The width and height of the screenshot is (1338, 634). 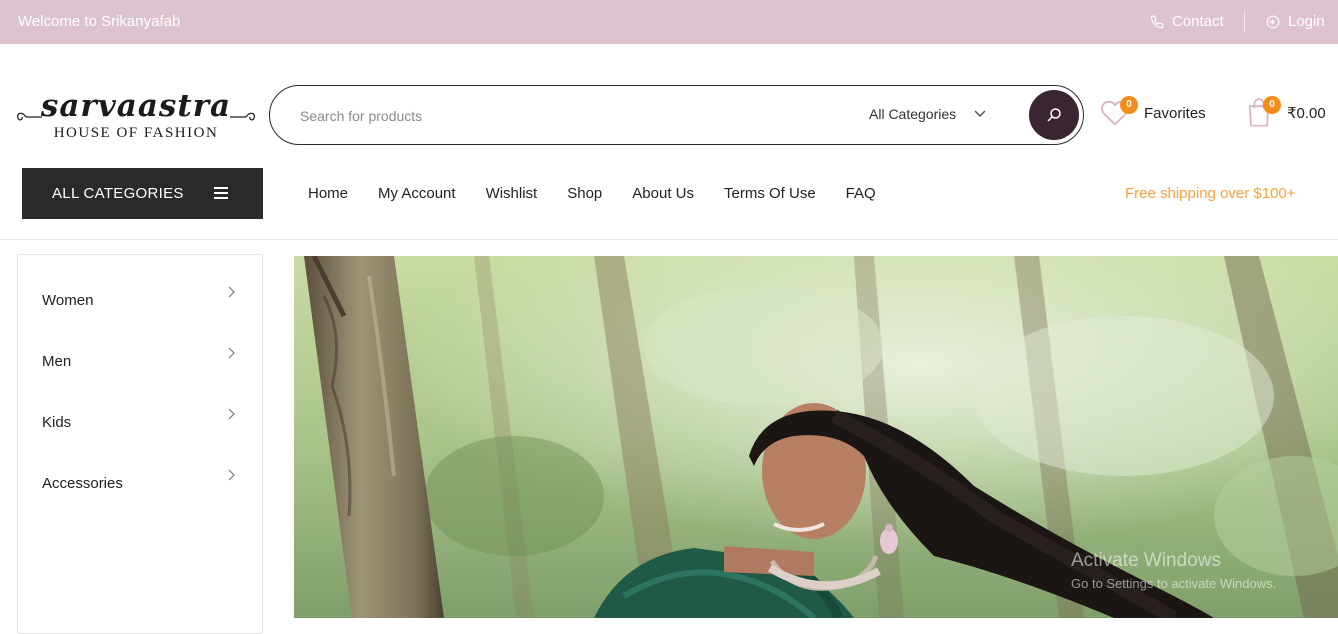 I want to click on logo-wordmark: sarvaastra, so click(x=136, y=106).